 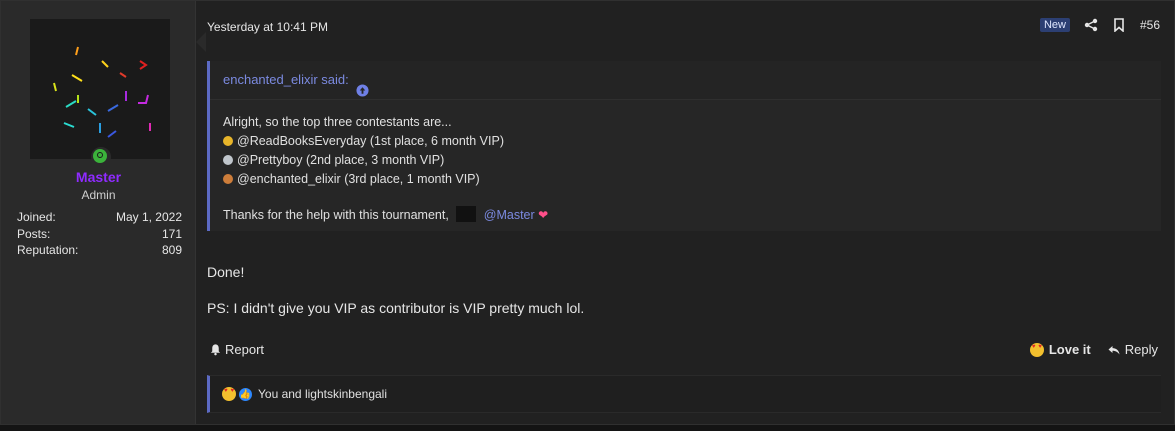 I want to click on post-number: #56, so click(x=1150, y=25).